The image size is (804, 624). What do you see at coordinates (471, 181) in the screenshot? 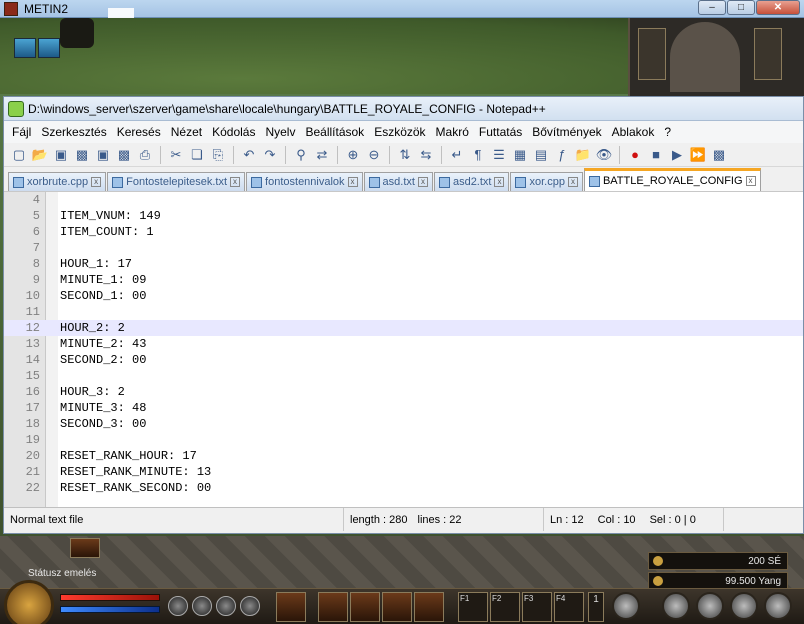
I see `tab-asd2: asd2.txt x` at bounding box center [471, 181].